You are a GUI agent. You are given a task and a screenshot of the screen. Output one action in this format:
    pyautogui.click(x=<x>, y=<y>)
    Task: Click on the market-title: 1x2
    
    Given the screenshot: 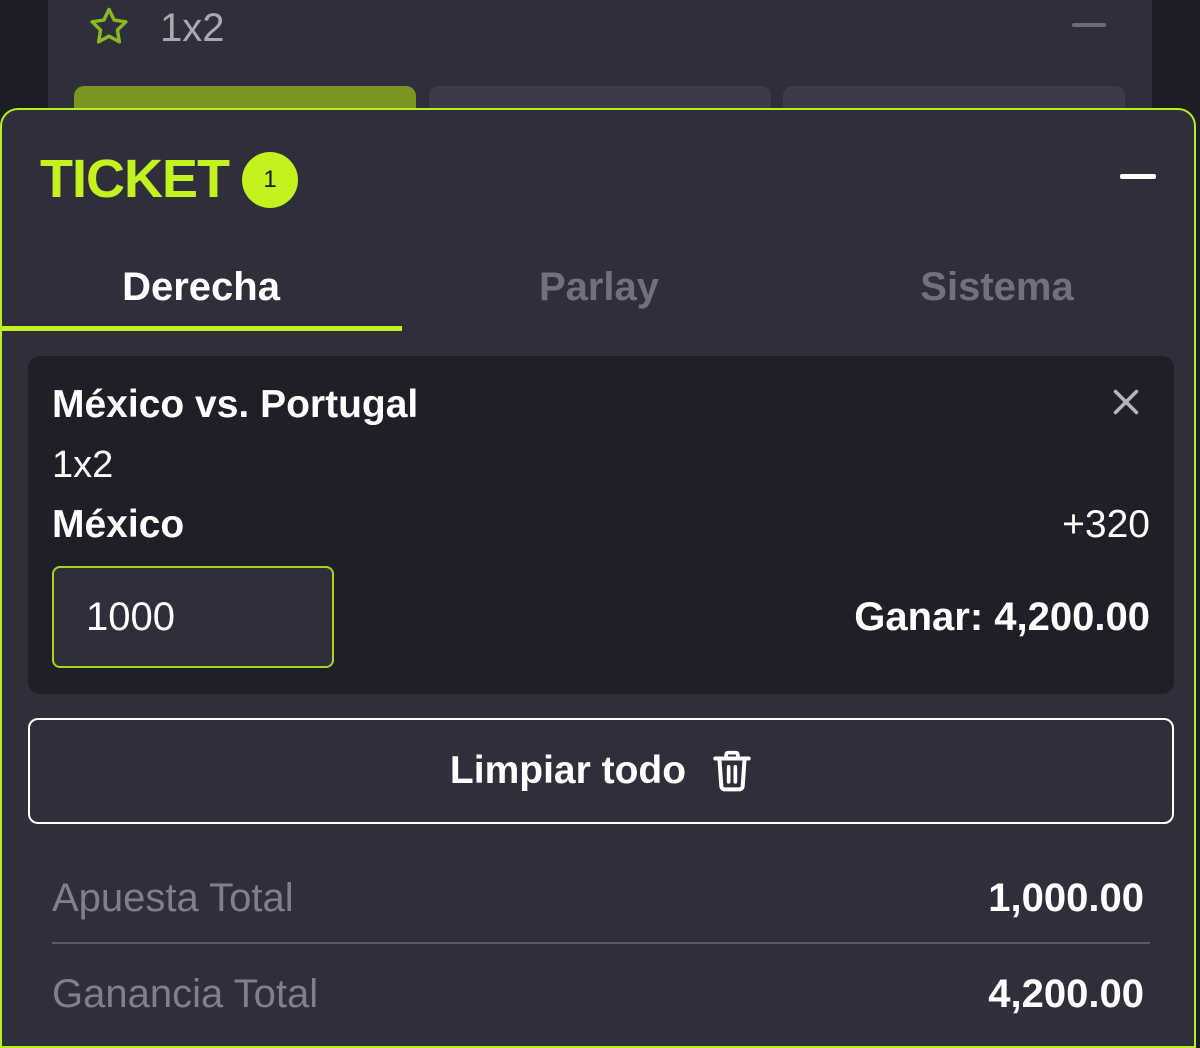 What is the action you would take?
    pyautogui.click(x=192, y=28)
    